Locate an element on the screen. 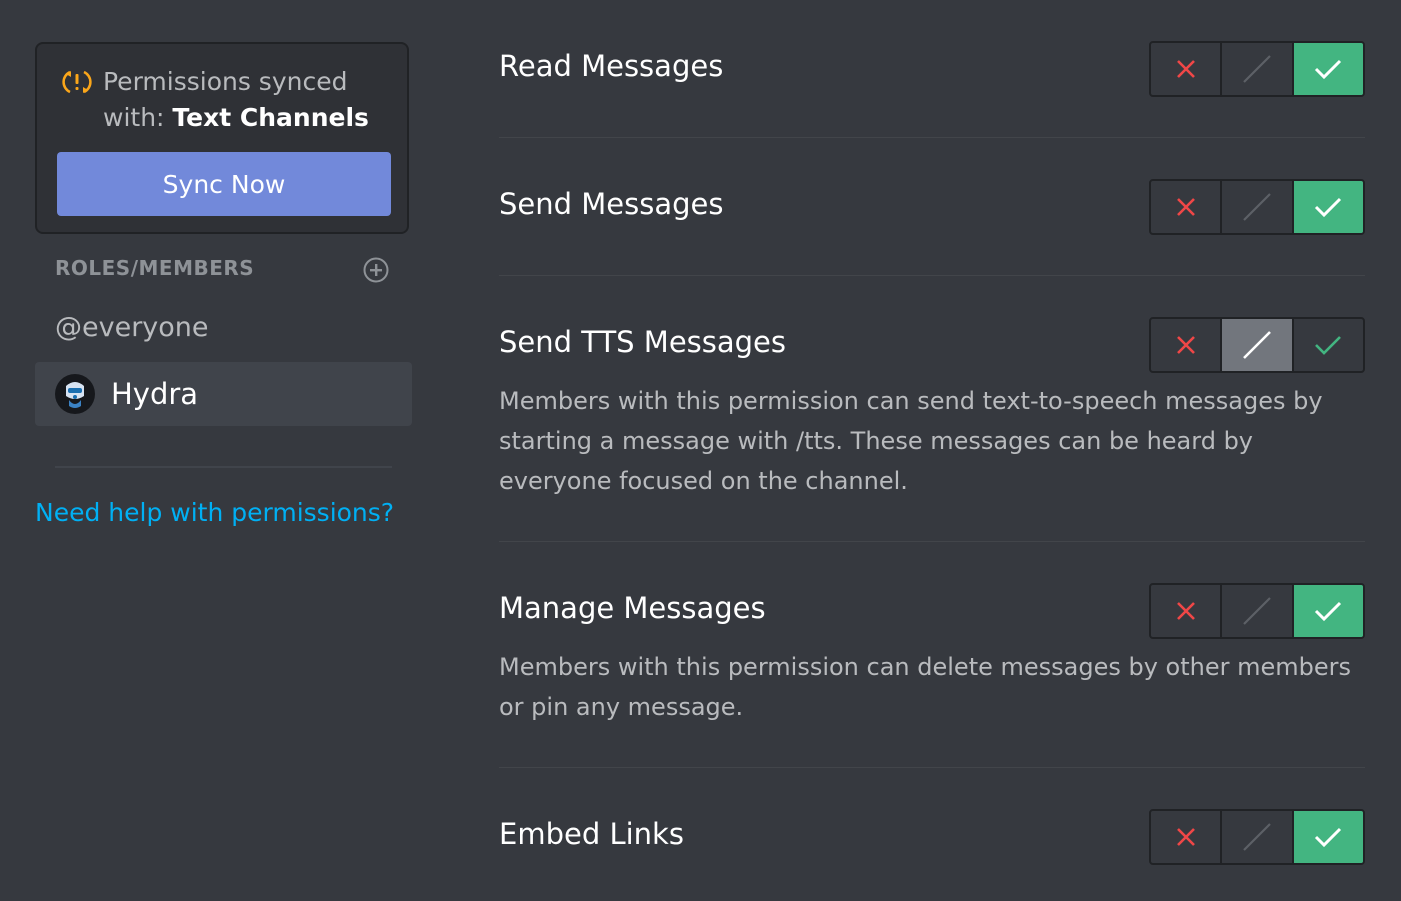  permission-title: Read Messages is located at coordinates (611, 66).